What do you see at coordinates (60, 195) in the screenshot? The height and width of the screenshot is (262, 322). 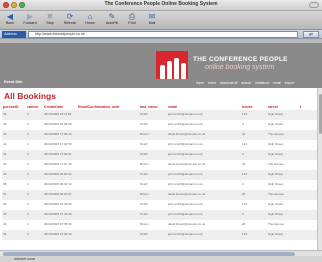 I see `table-cell: 06/10/2006 00:00:27` at bounding box center [60, 195].